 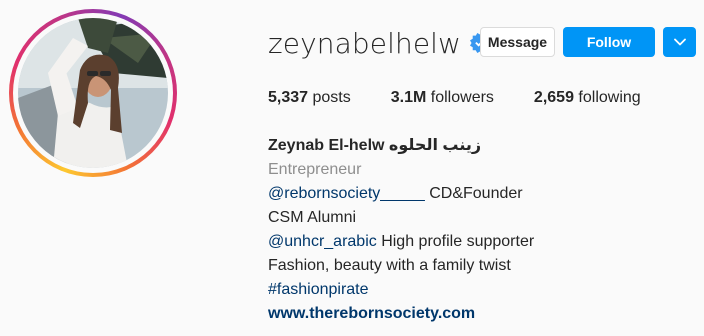 I want to click on suggested-accounts-dropdown-button, so click(x=679, y=42).